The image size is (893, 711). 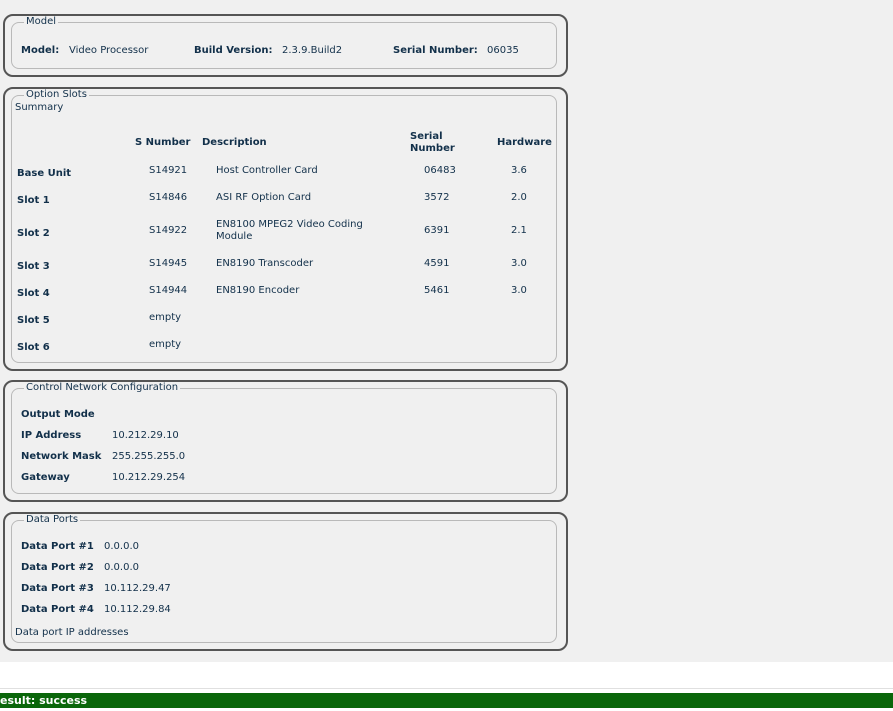 I want to click on slot-serial: 4591, so click(x=437, y=263).